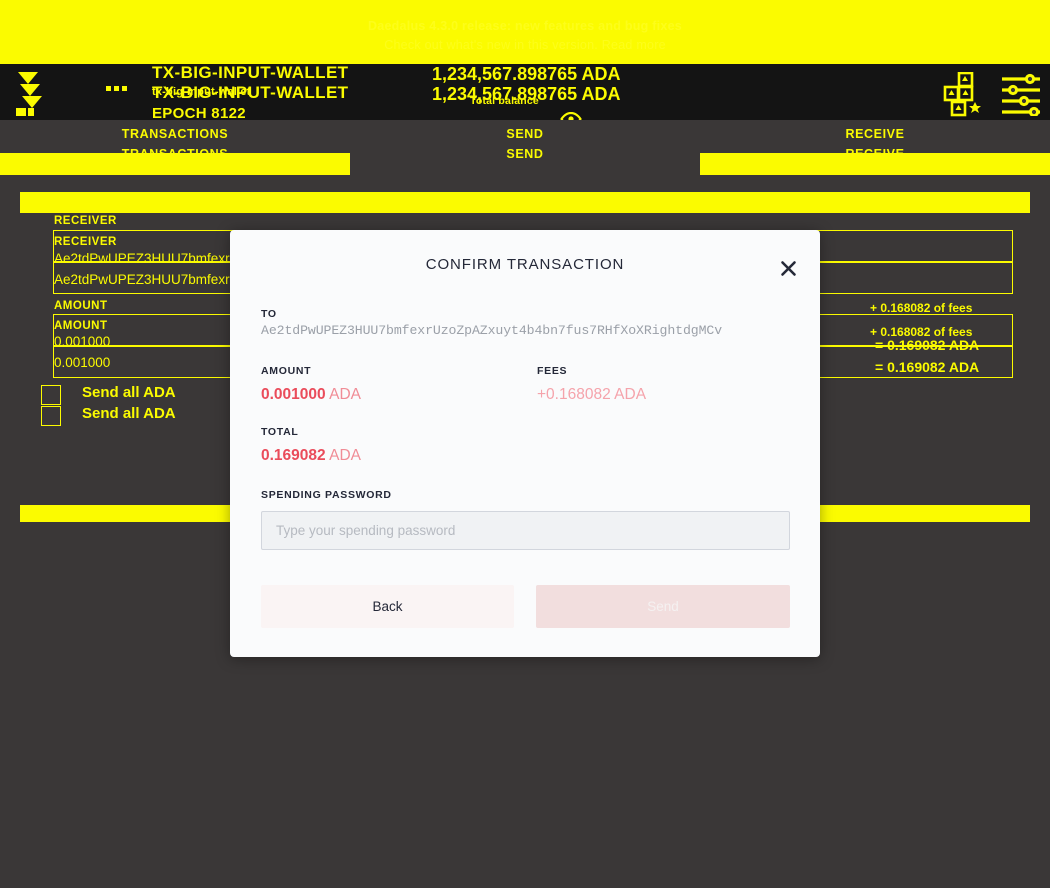  Describe the element at coordinates (991, 91) in the screenshot. I see `topbar-icon-group` at that location.